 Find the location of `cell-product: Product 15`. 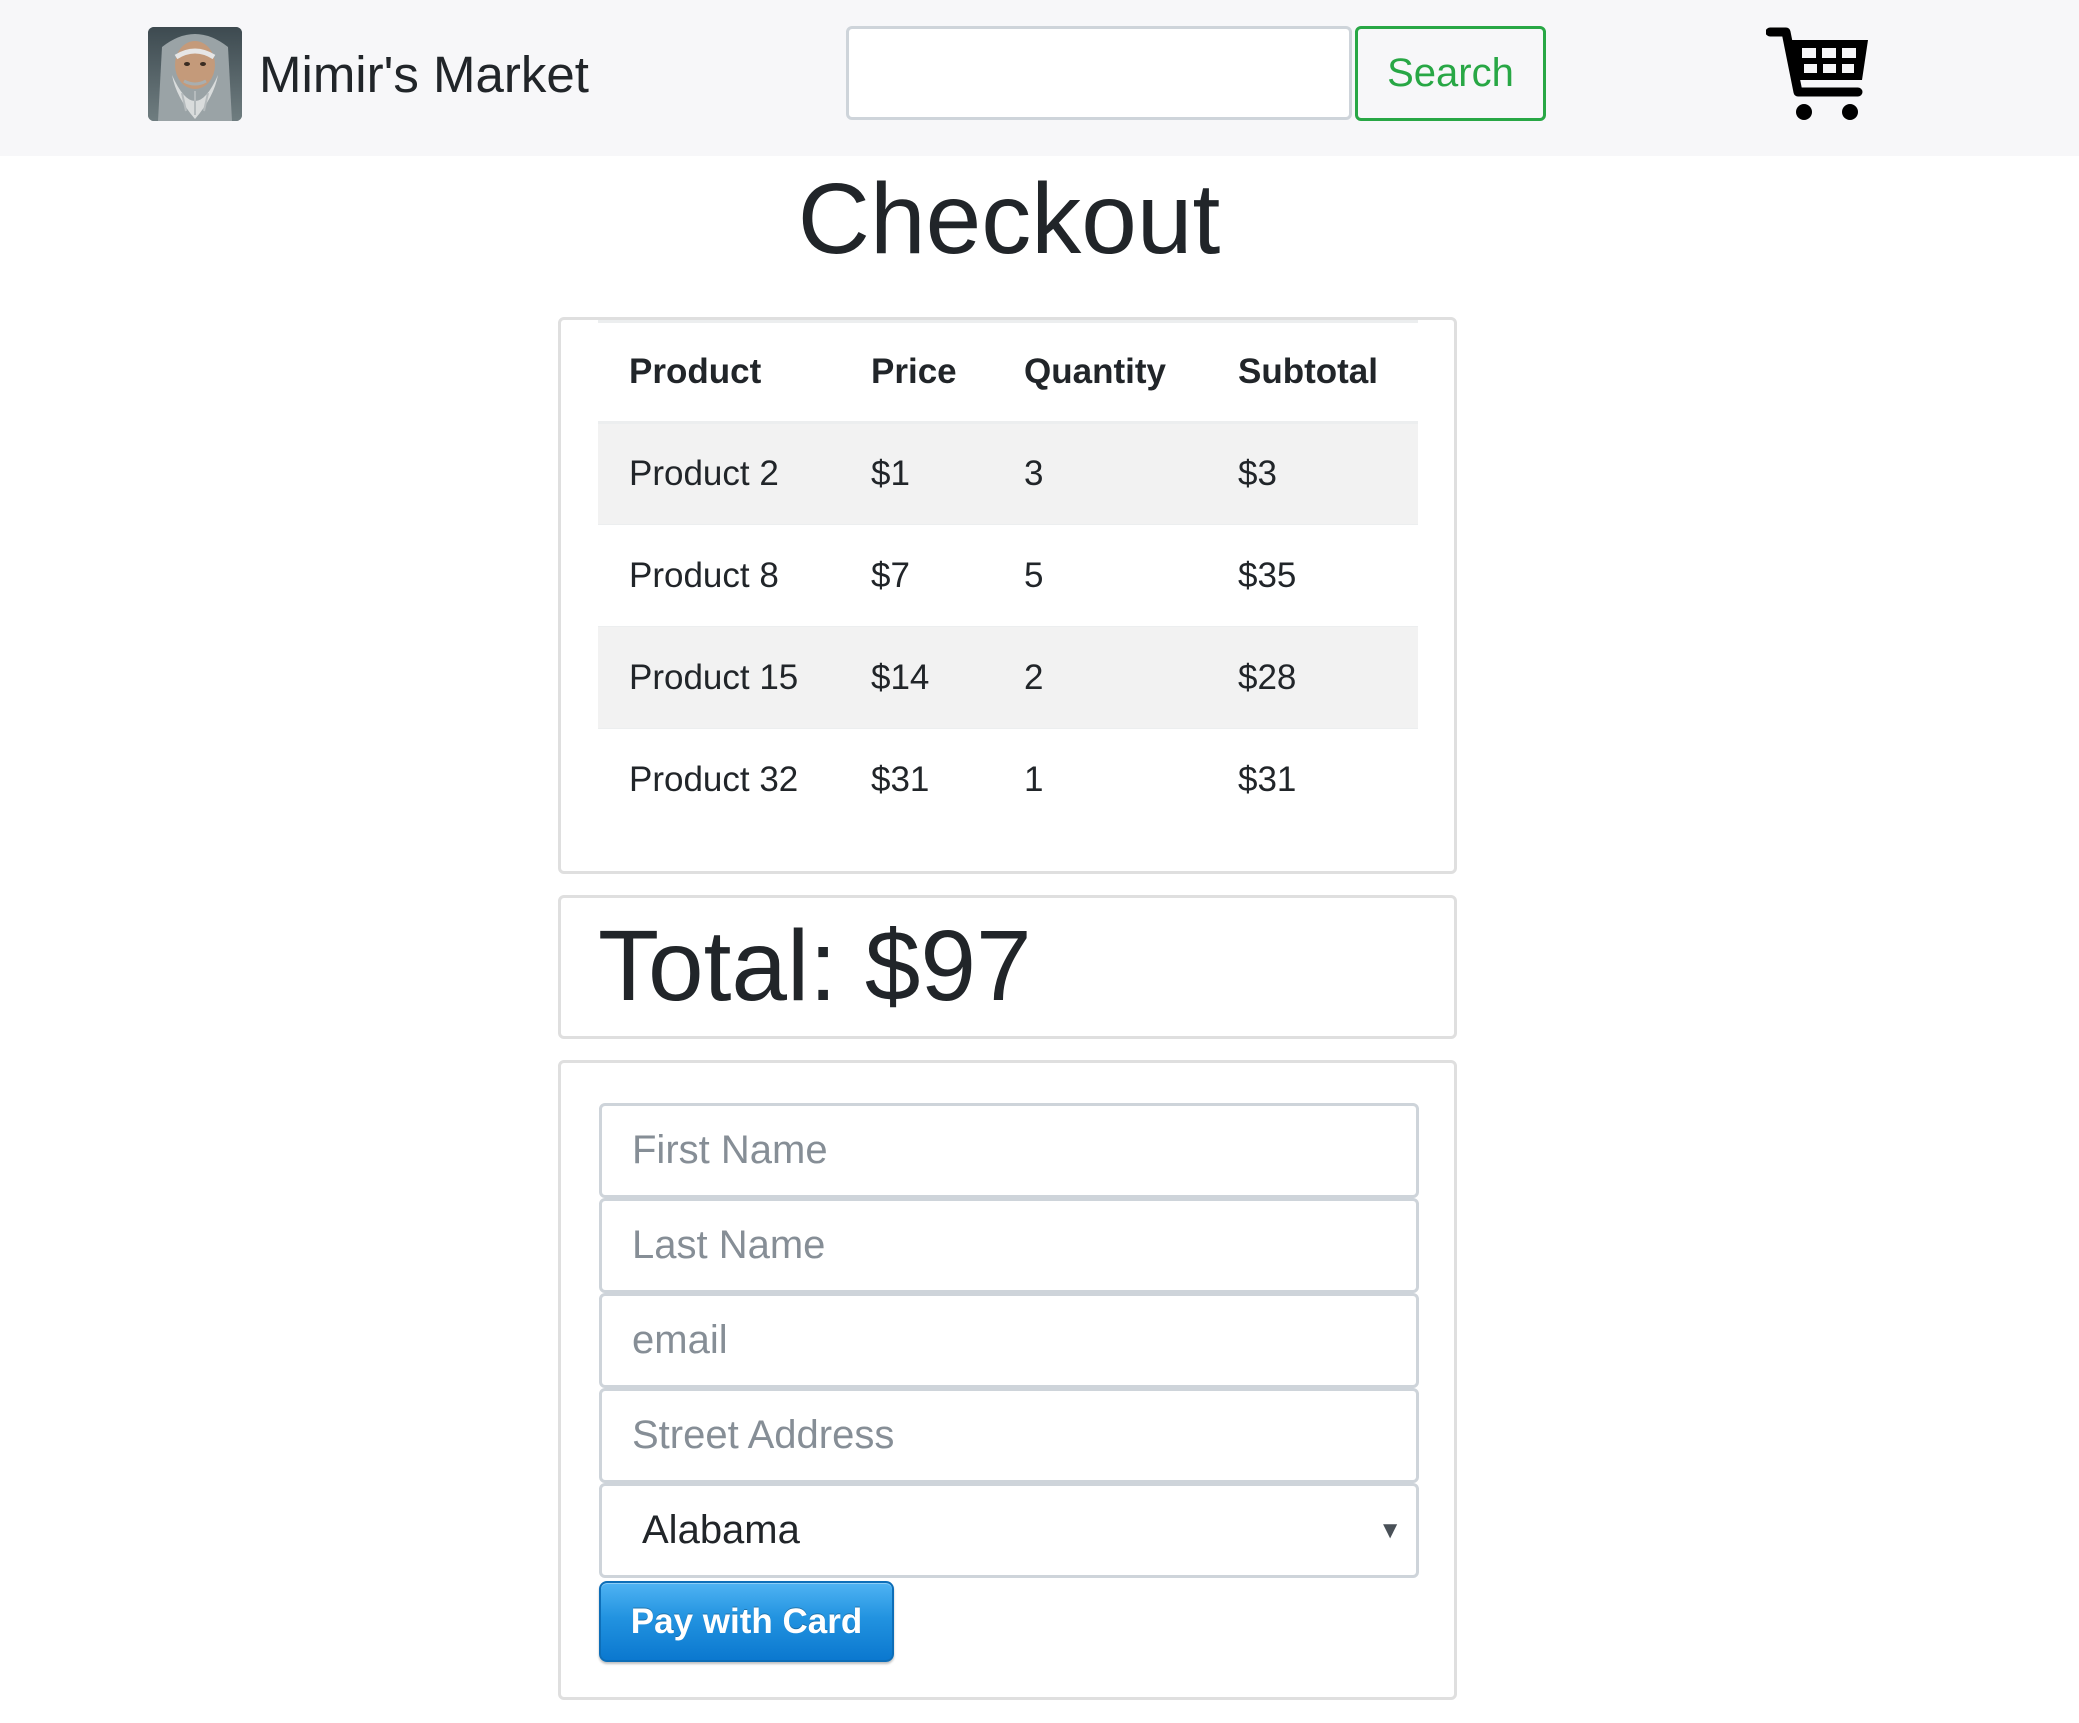

cell-product: Product 15 is located at coordinates (719, 677).